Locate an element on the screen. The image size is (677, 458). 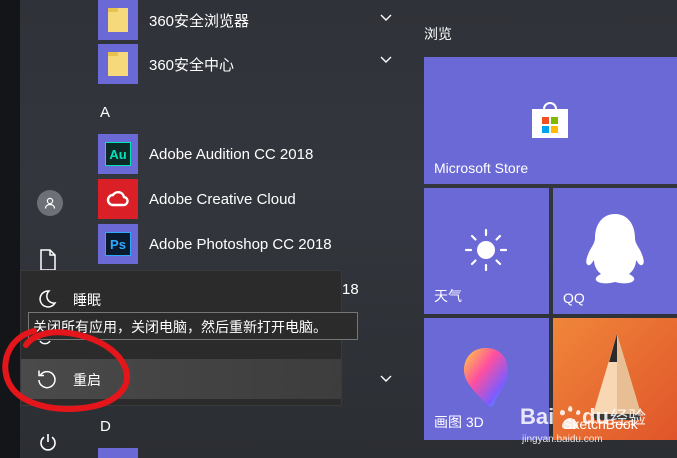
tile-qq: QQ is located at coordinates (615, 251).